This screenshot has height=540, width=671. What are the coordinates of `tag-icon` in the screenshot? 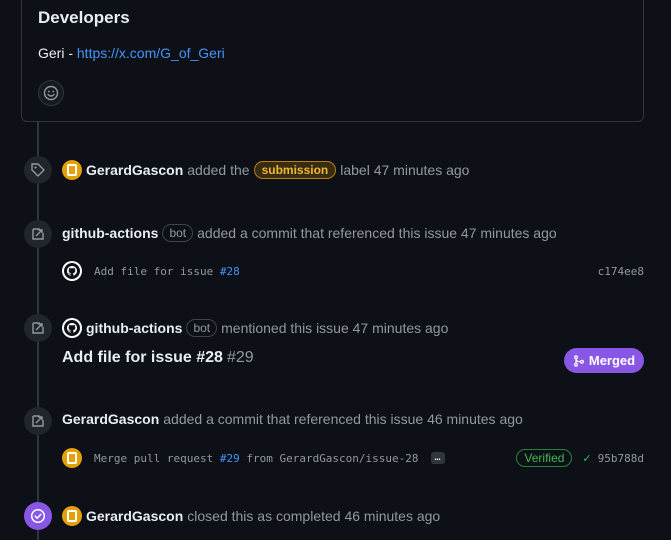 It's located at (38, 170).